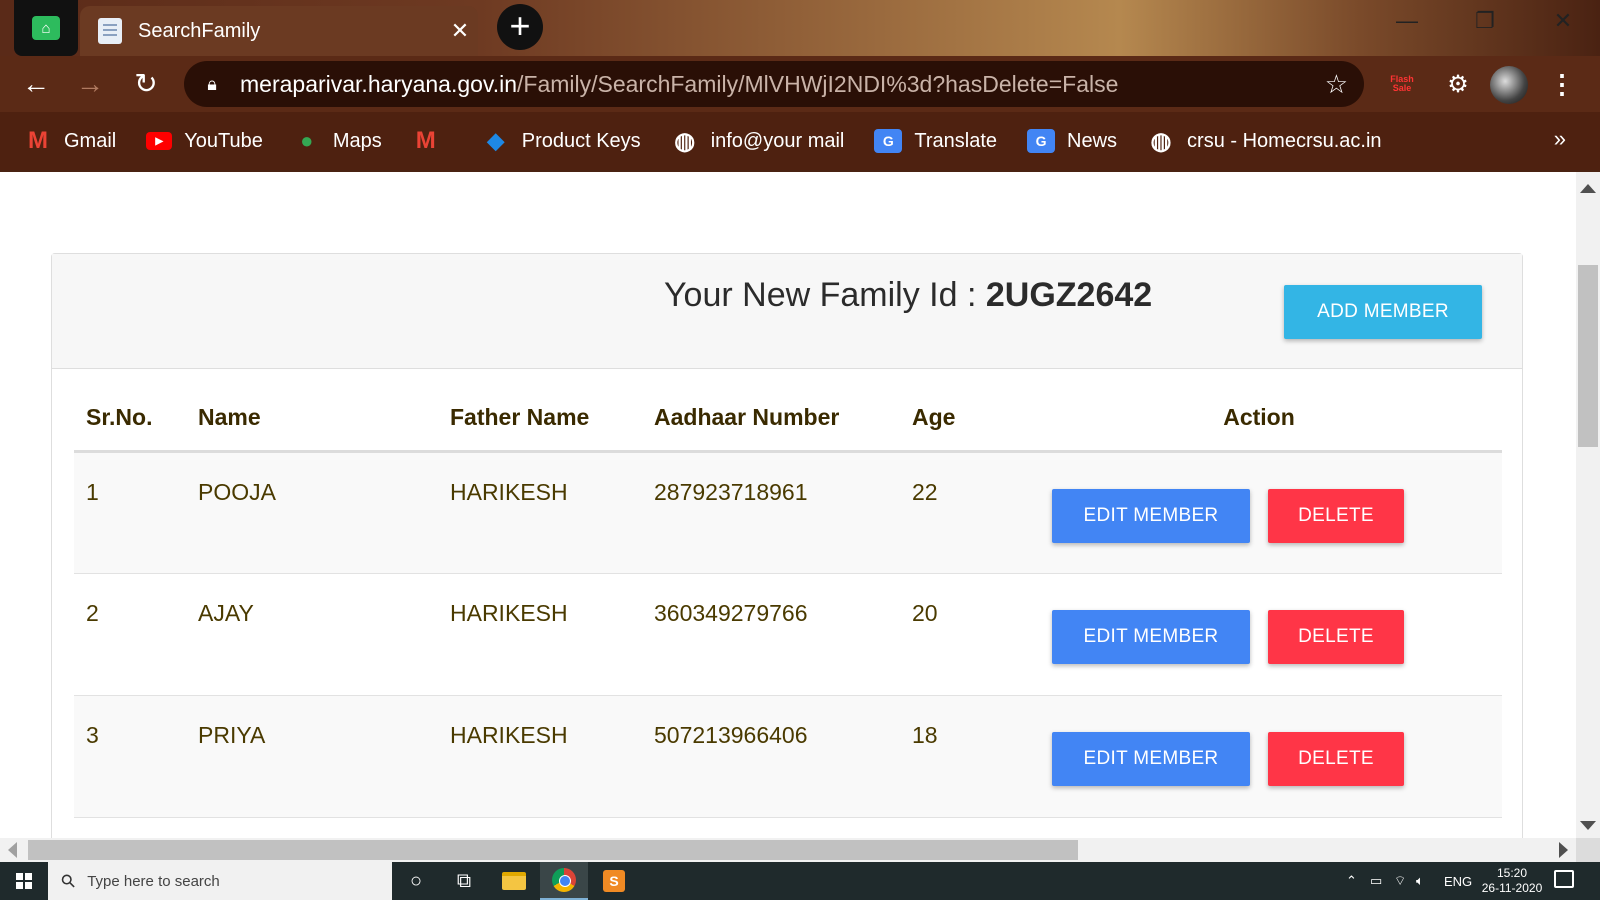 Image resolution: width=1600 pixels, height=900 pixels. What do you see at coordinates (1458, 881) in the screenshot?
I see `language-indicator: ENG` at bounding box center [1458, 881].